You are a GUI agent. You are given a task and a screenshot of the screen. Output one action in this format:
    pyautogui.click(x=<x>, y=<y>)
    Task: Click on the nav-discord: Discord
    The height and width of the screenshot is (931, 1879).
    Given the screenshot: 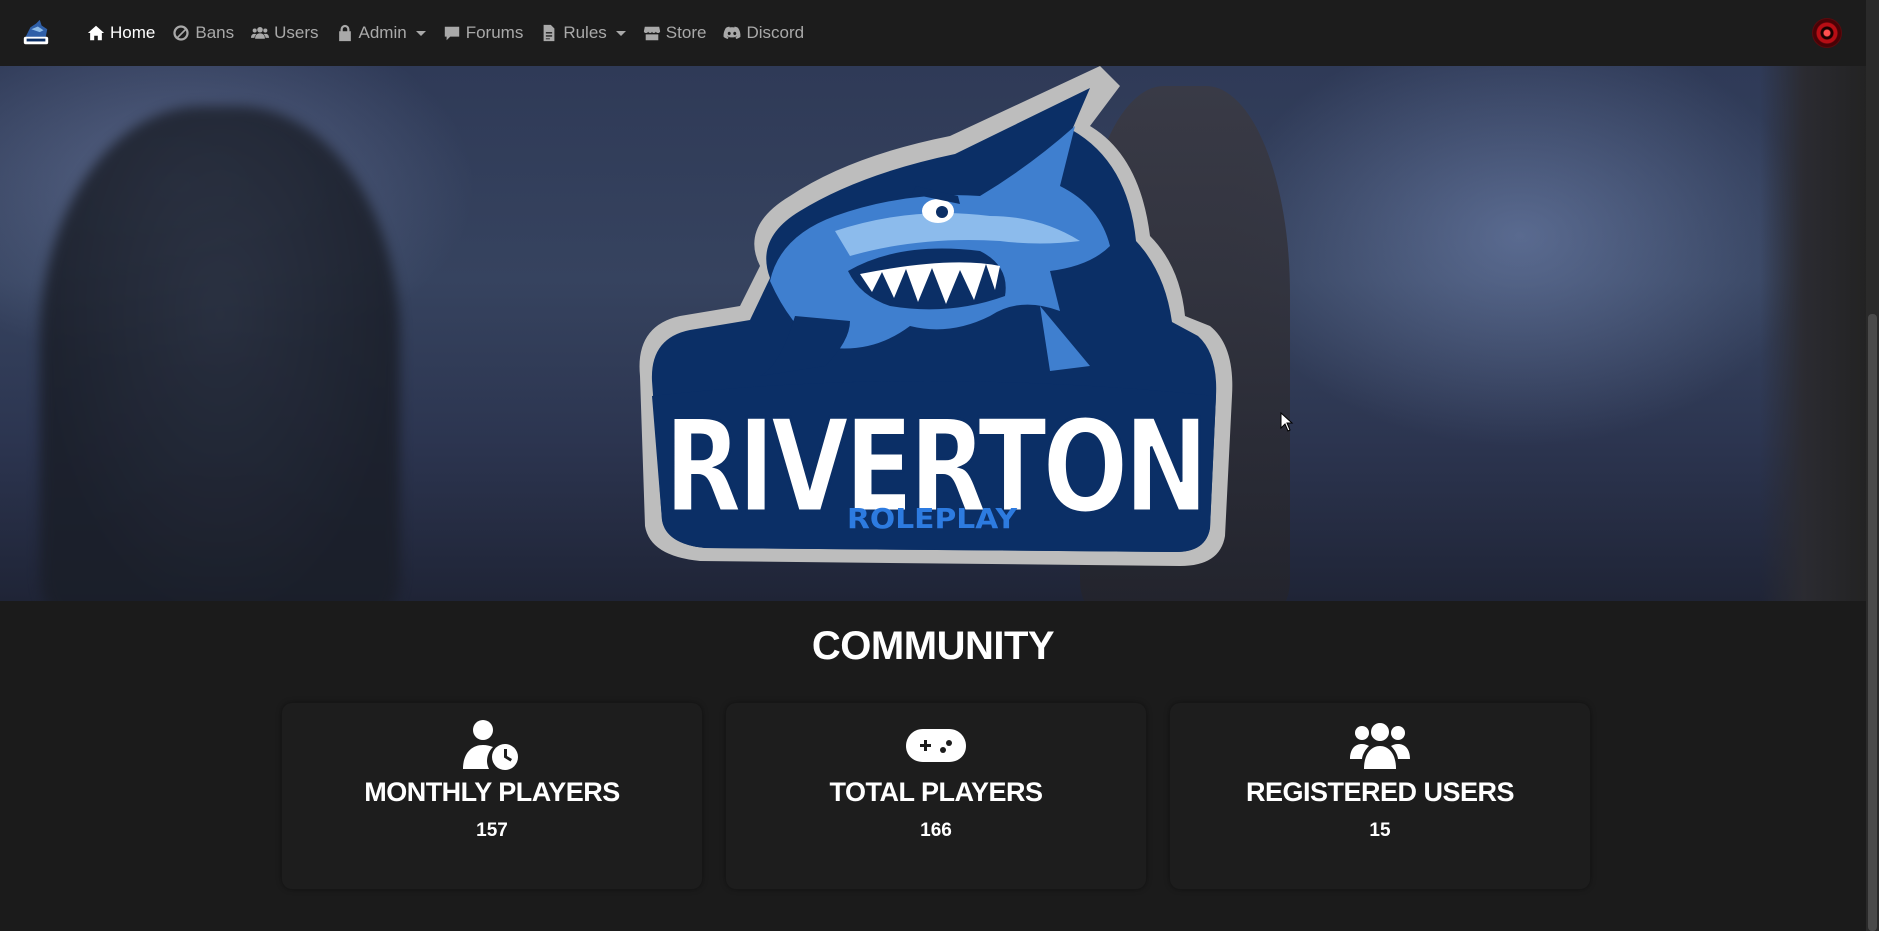 What is the action you would take?
    pyautogui.click(x=763, y=33)
    